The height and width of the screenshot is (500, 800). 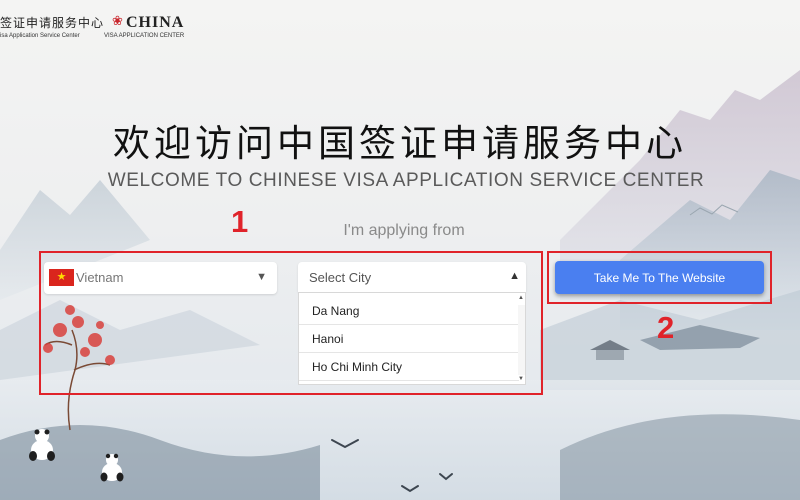 What do you see at coordinates (409, 367) in the screenshot?
I see `city-option-ho-chi-minh-city: Ho Chi Minh City` at bounding box center [409, 367].